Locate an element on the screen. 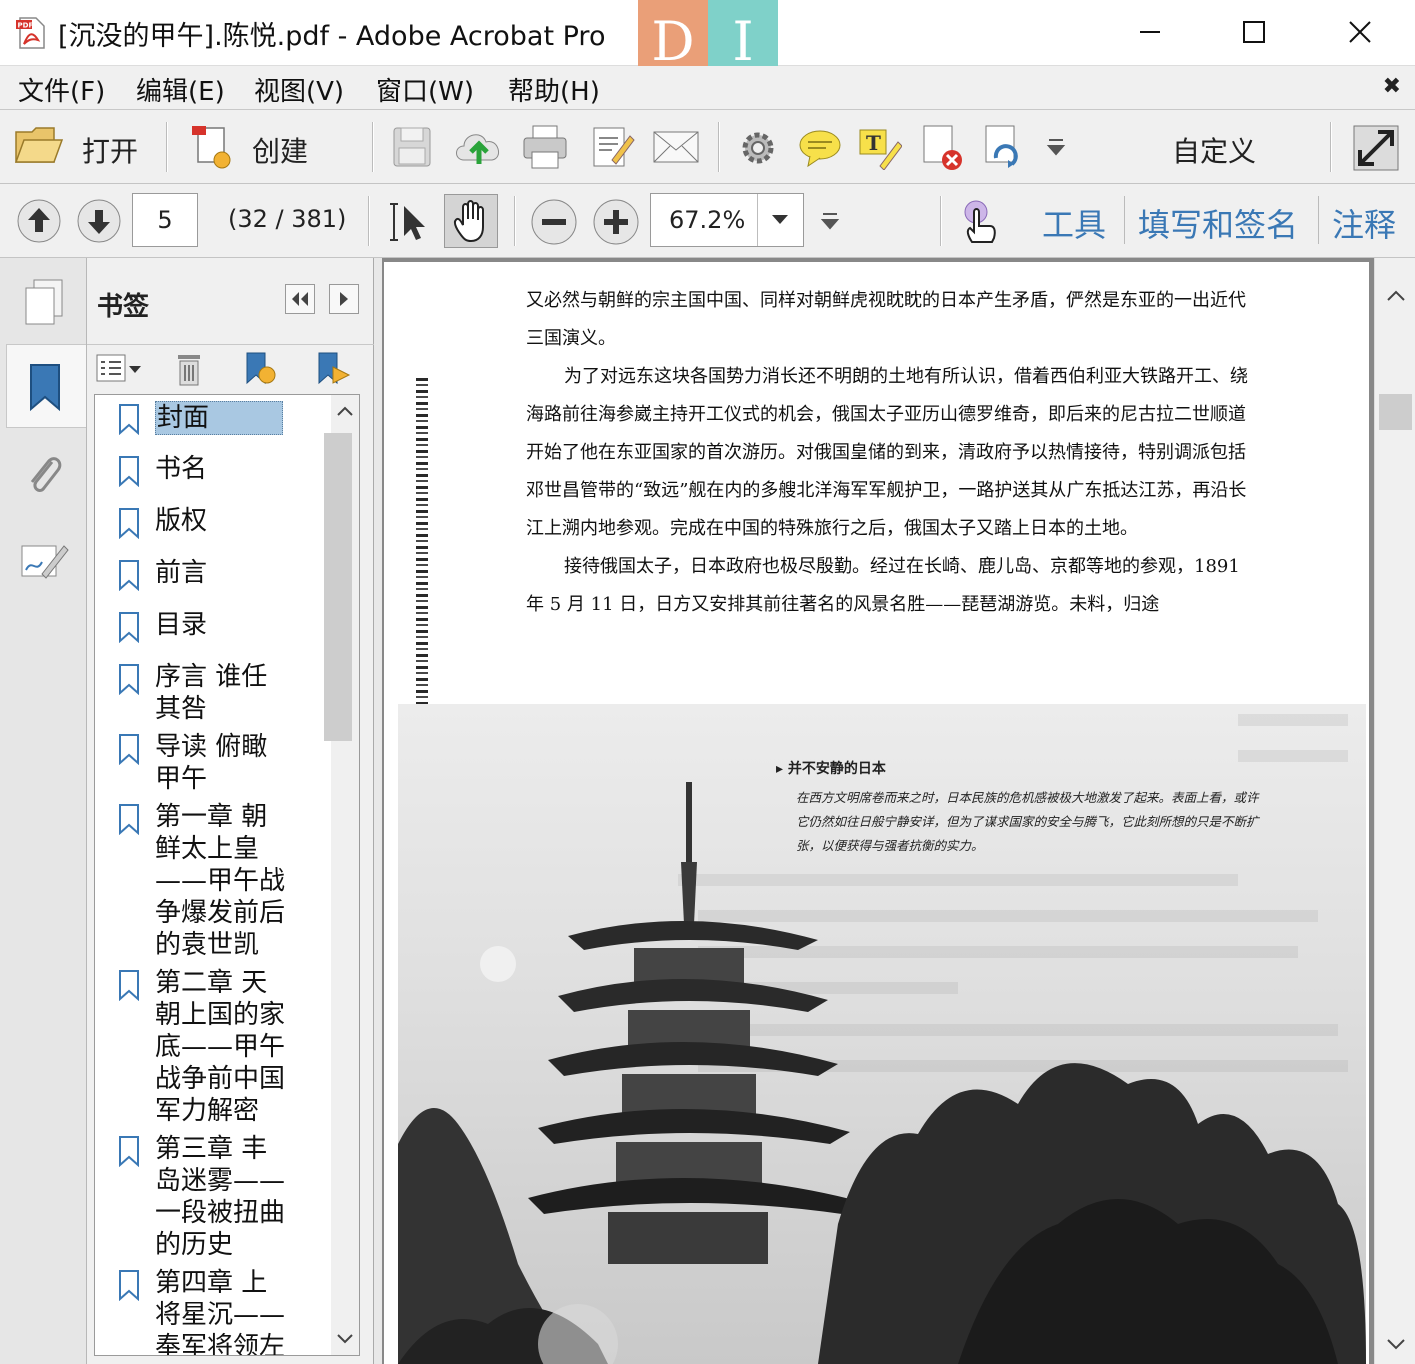  customize-label: 自定义 is located at coordinates (1214, 151).